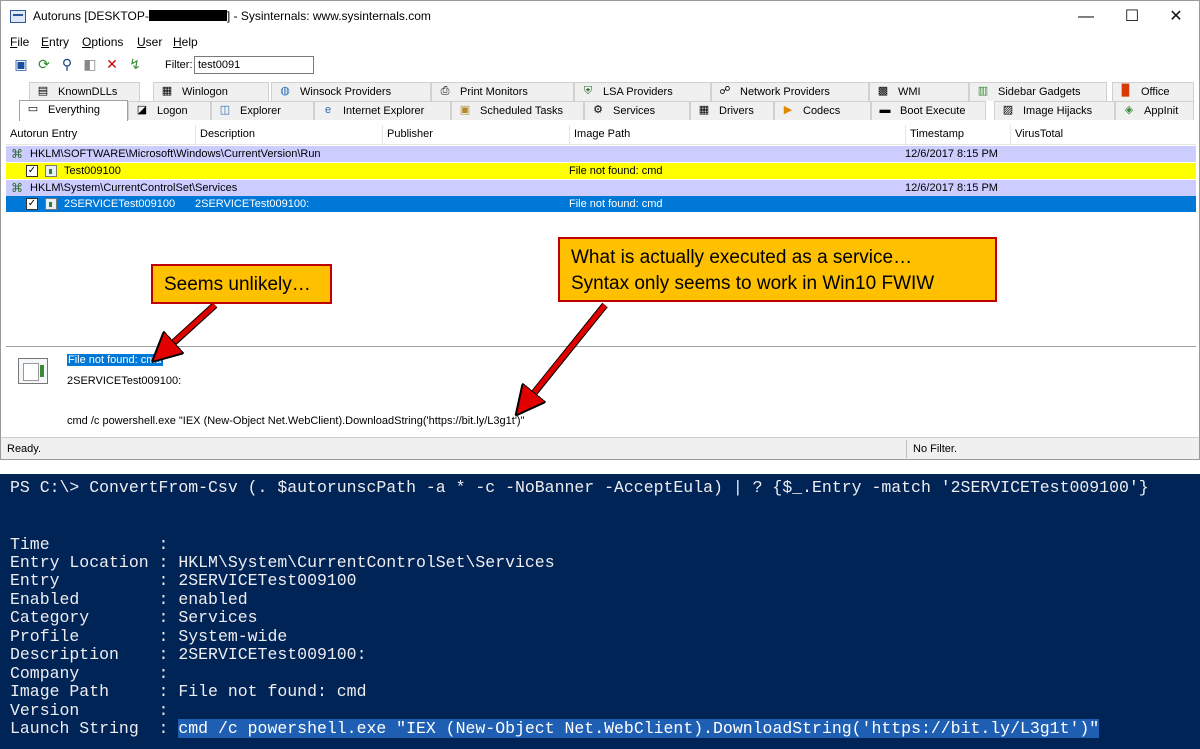 This screenshot has height=749, width=1200. I want to click on arrow-left, so click(190, 327).